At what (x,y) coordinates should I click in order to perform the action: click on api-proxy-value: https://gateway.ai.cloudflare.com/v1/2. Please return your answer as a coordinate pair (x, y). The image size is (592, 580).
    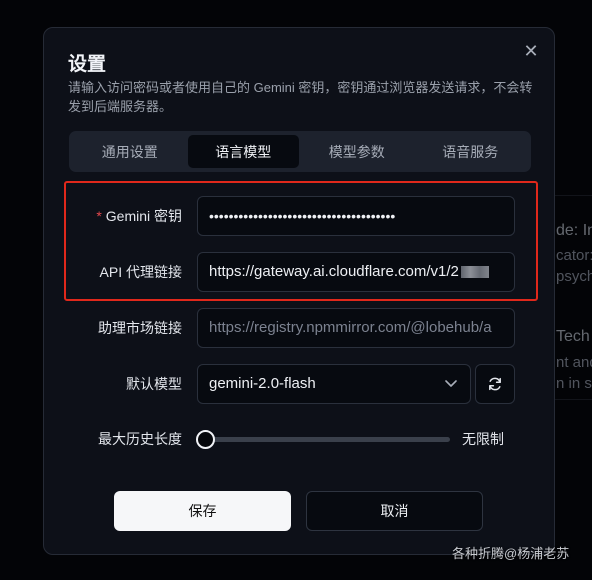
    Looking at the image, I should click on (334, 271).